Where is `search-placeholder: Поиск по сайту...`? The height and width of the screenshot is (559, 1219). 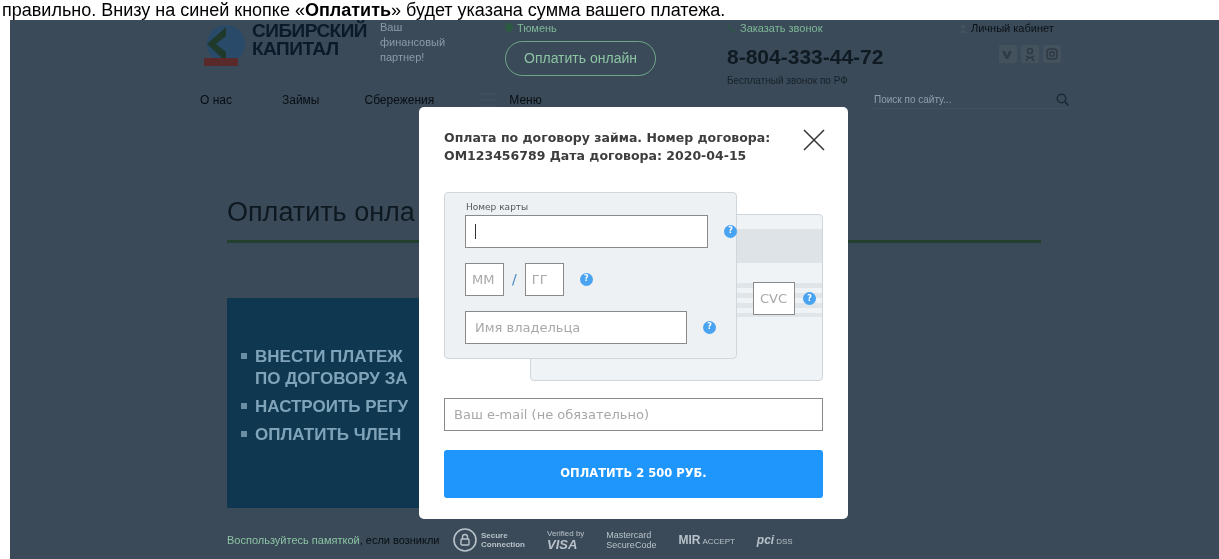
search-placeholder: Поиск по сайту... is located at coordinates (913, 99).